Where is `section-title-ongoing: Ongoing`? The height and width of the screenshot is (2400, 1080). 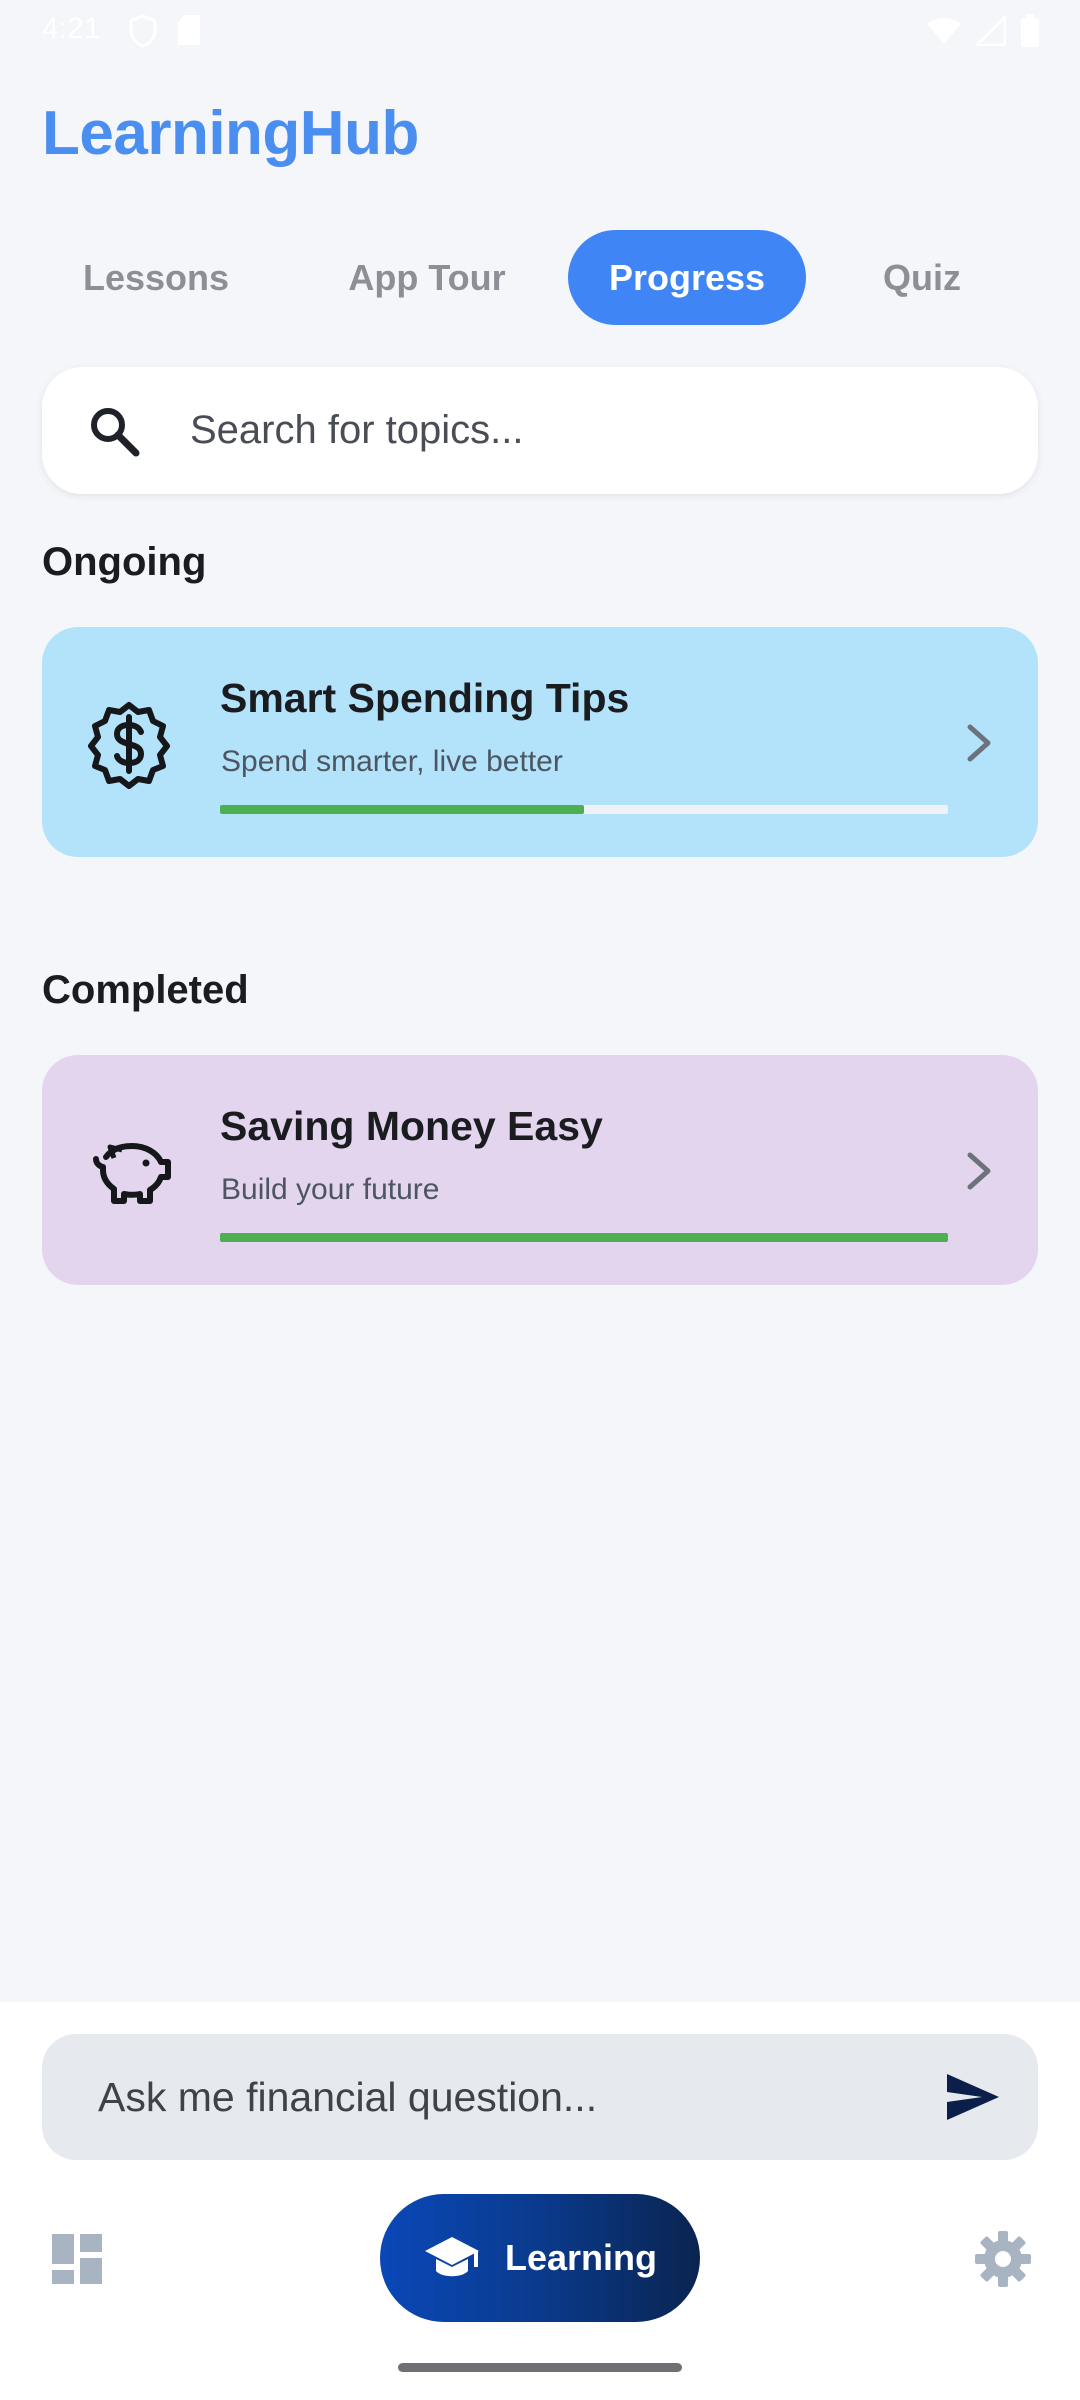
section-title-ongoing: Ongoing is located at coordinates (124, 562).